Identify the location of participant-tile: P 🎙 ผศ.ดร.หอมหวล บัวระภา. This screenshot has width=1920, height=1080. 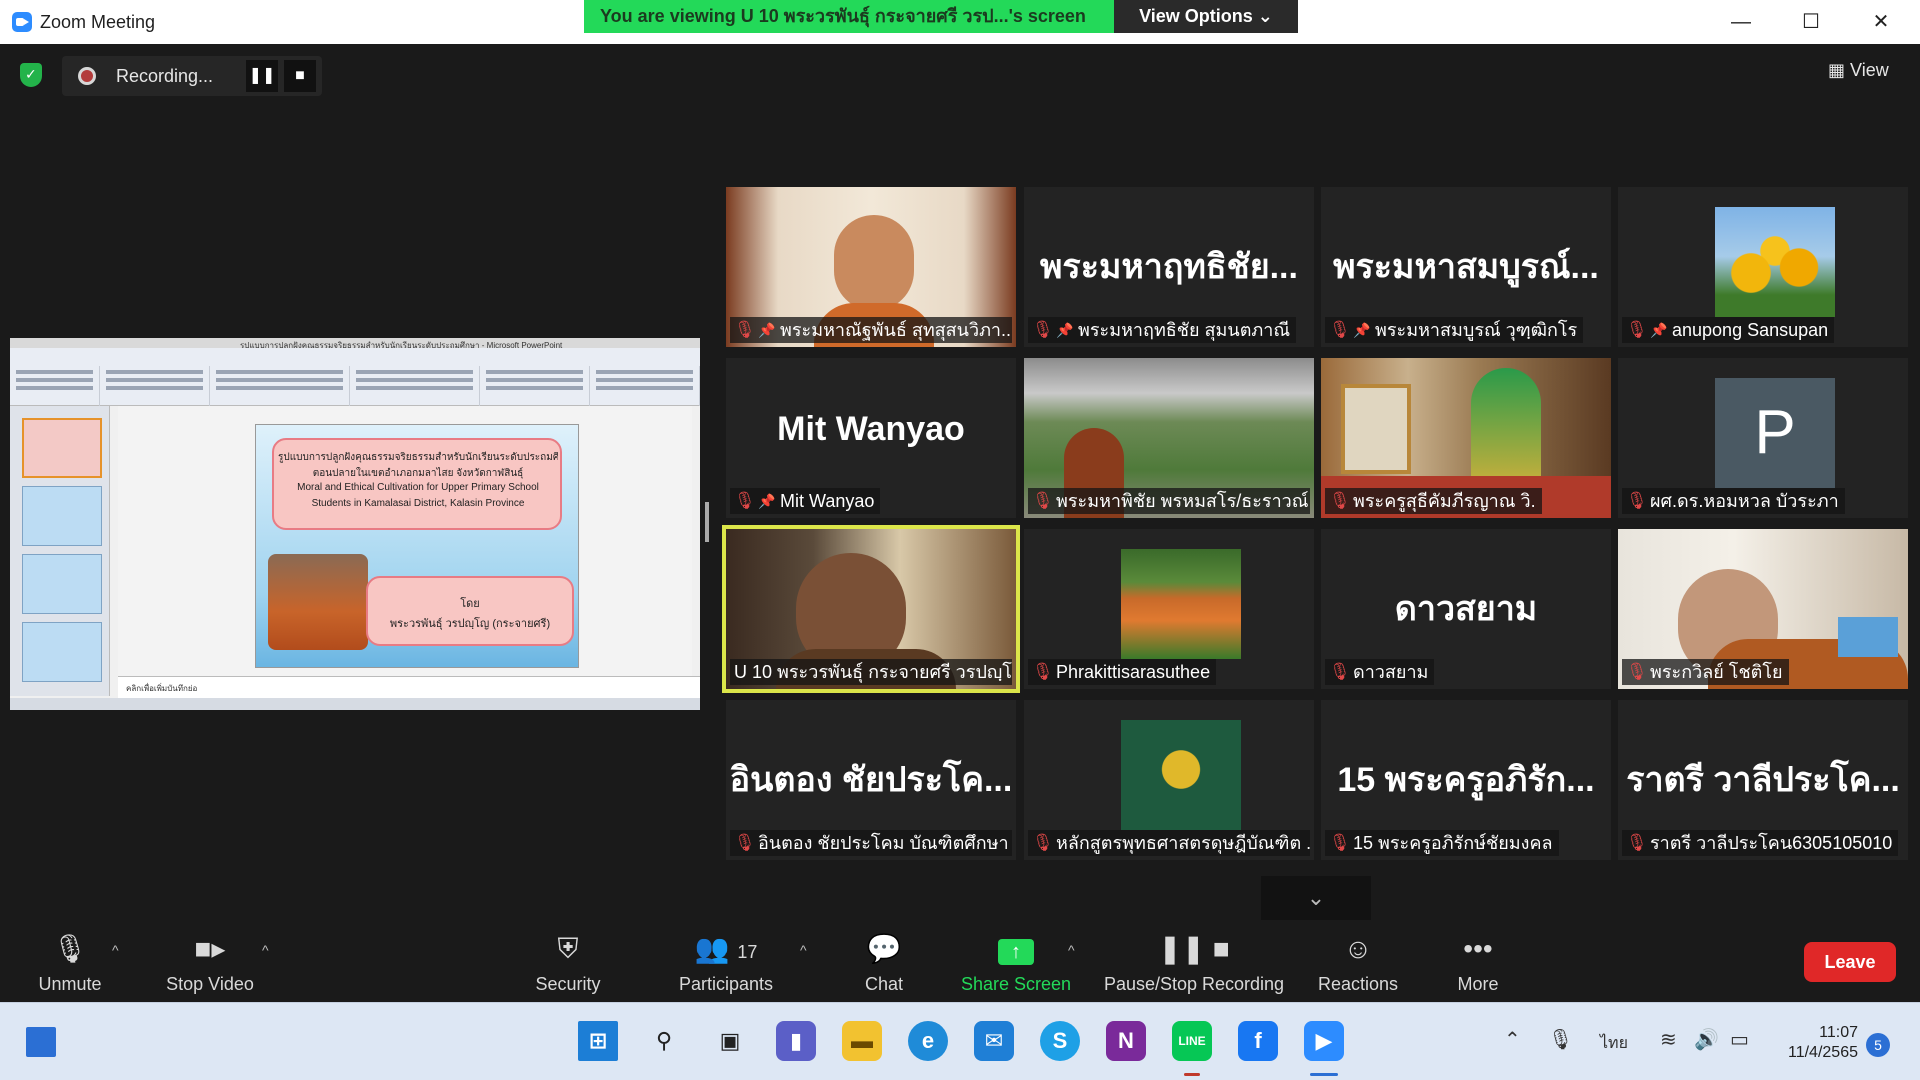
(1763, 438).